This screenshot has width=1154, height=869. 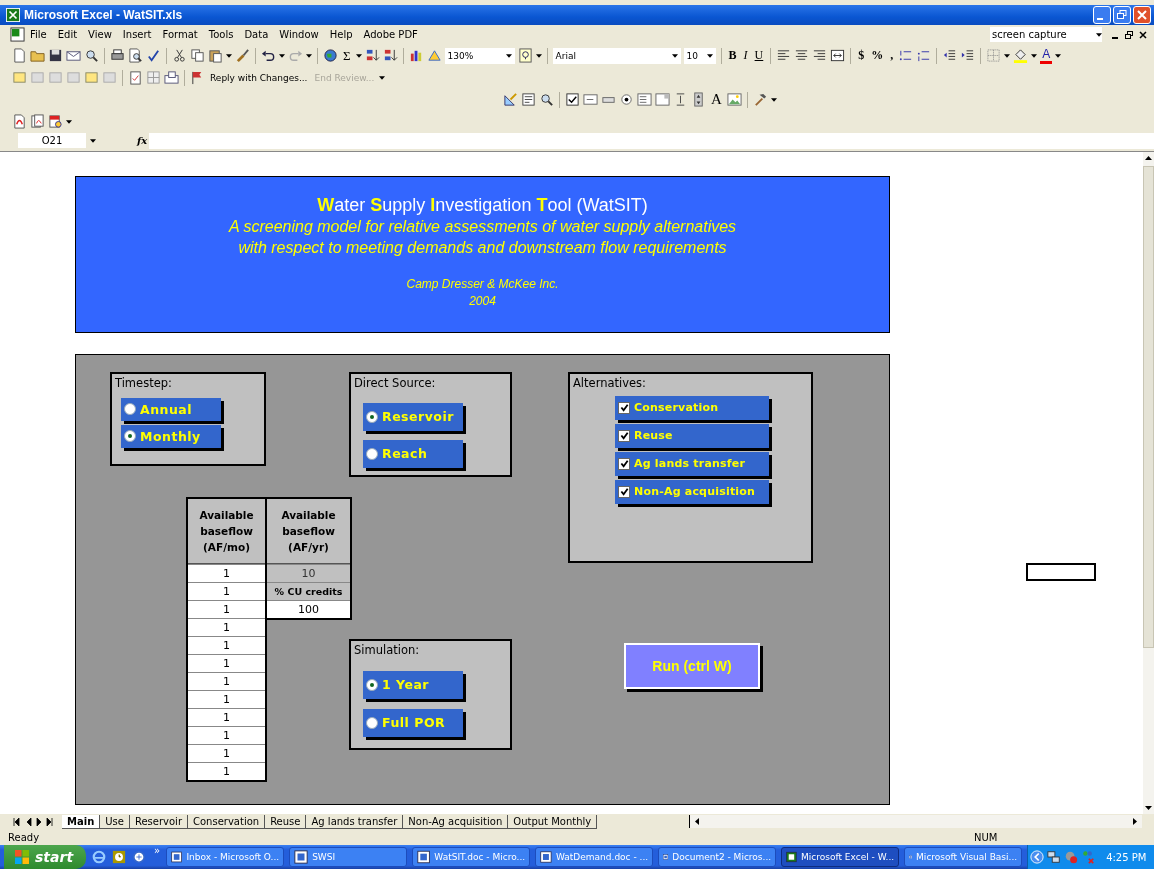 What do you see at coordinates (347, 55) in the screenshot?
I see `autosum-button: Σ` at bounding box center [347, 55].